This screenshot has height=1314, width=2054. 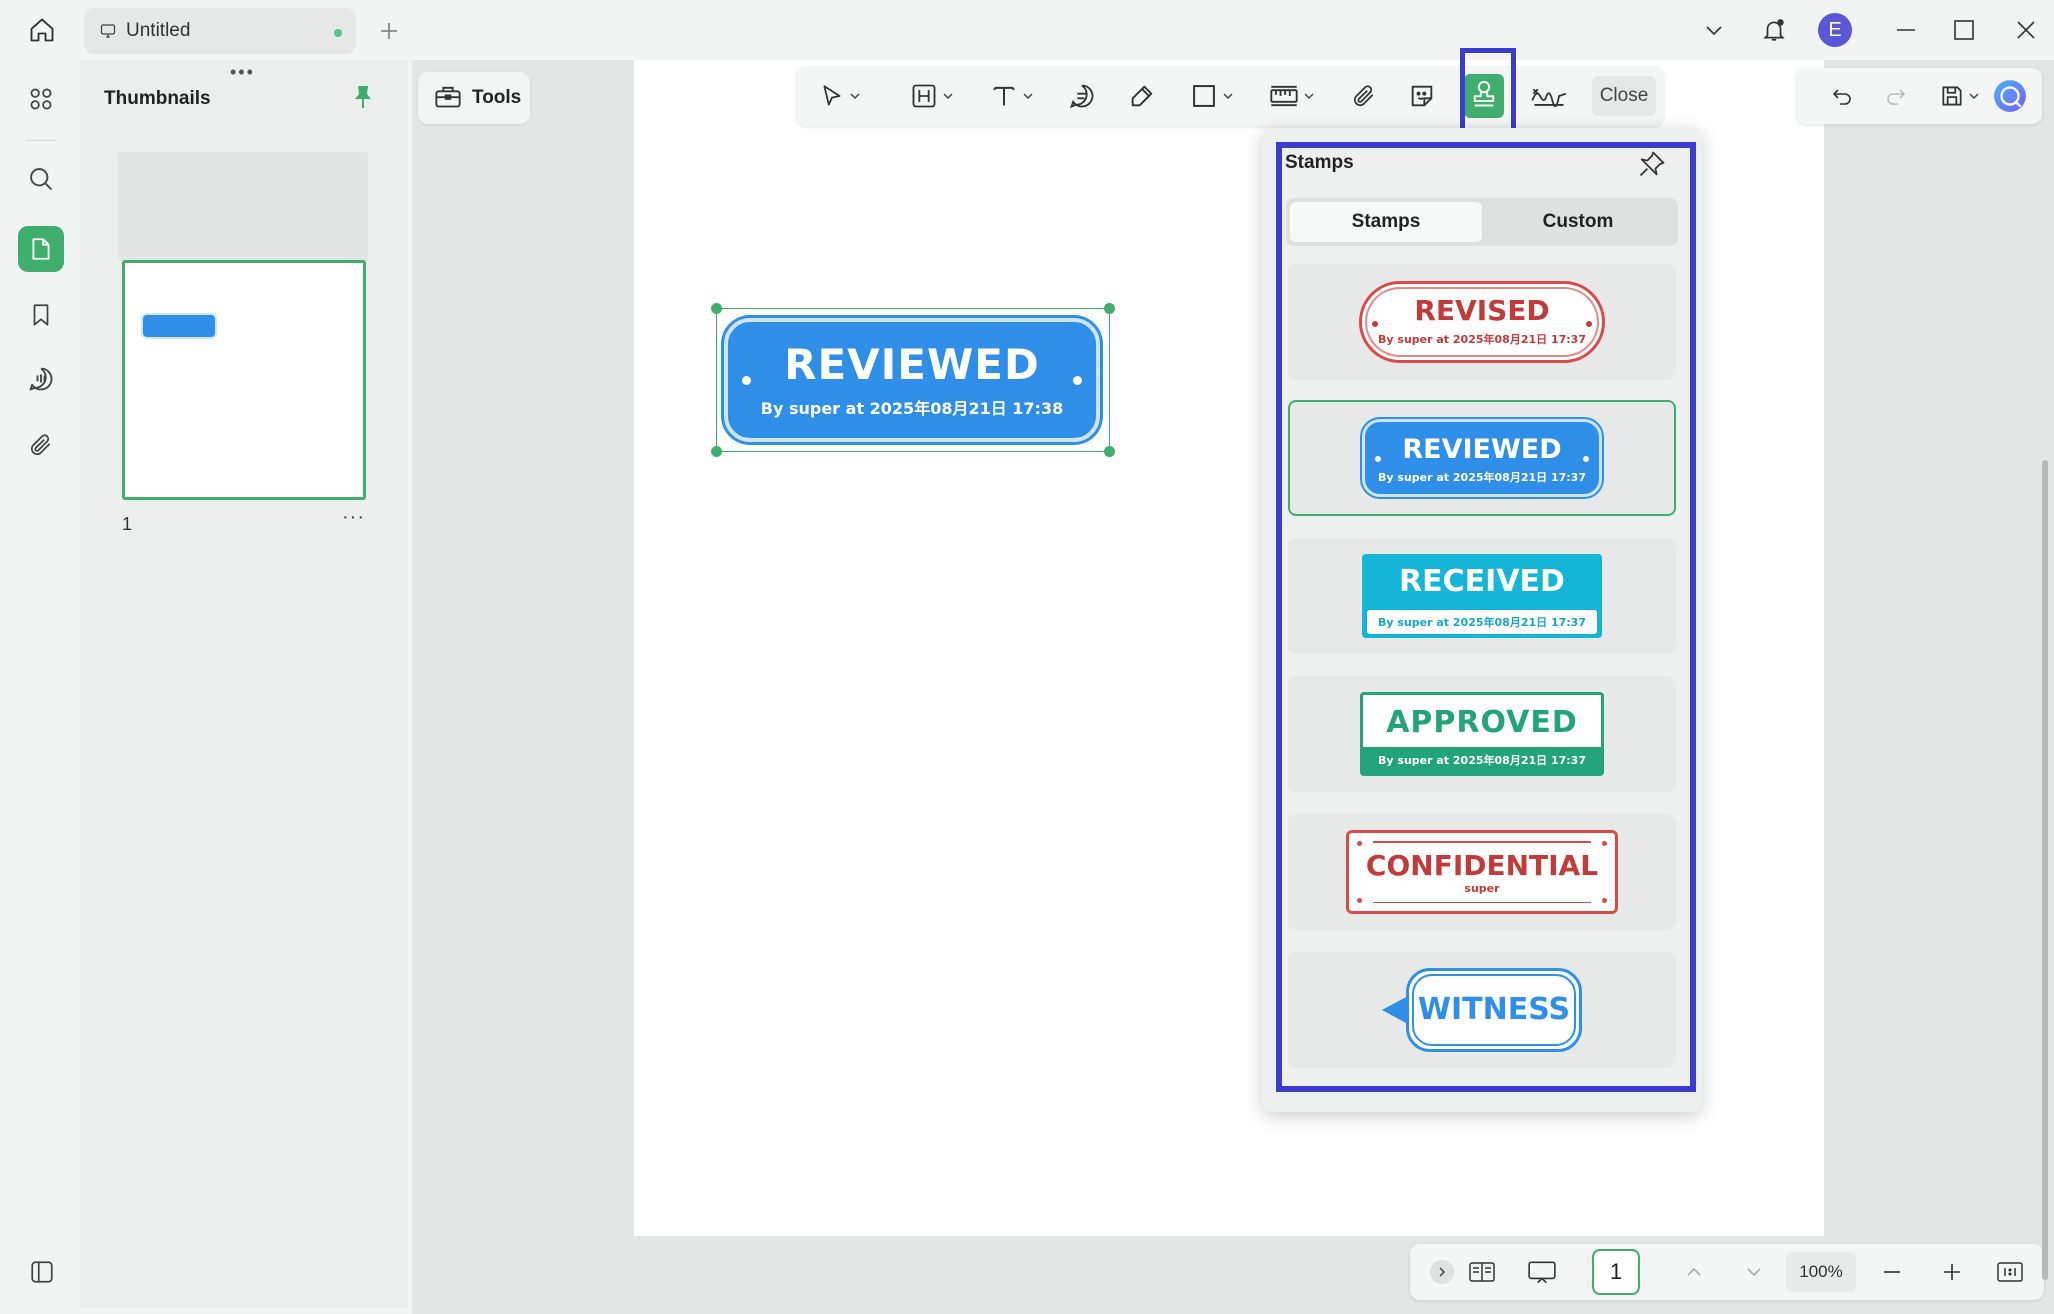 What do you see at coordinates (1821, 1272) in the screenshot?
I see `zoom-level: 100%` at bounding box center [1821, 1272].